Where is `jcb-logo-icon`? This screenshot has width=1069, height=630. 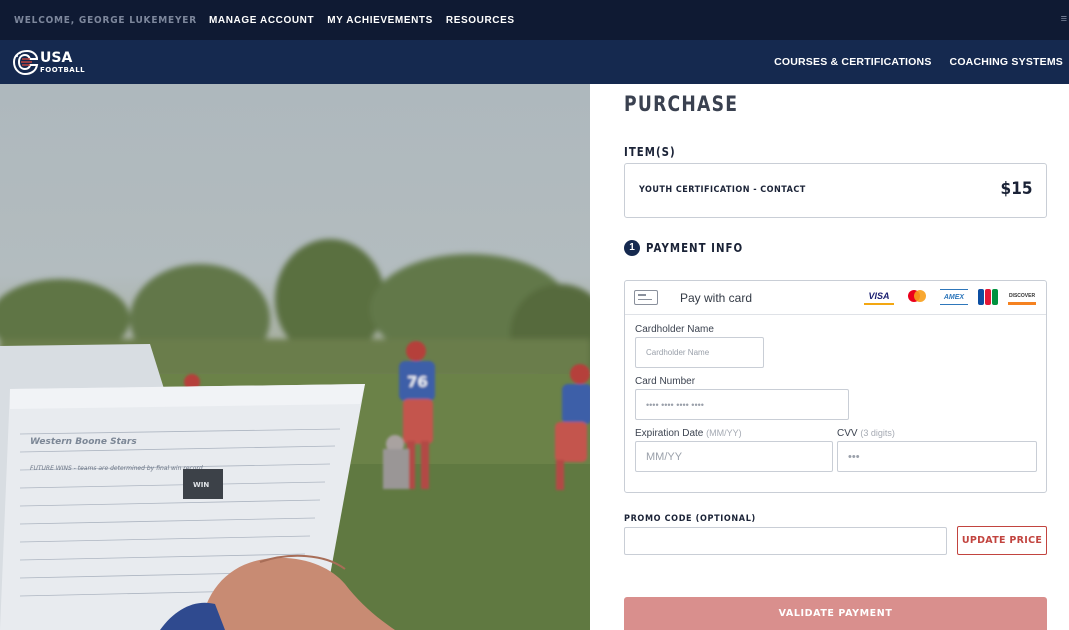 jcb-logo-icon is located at coordinates (988, 297).